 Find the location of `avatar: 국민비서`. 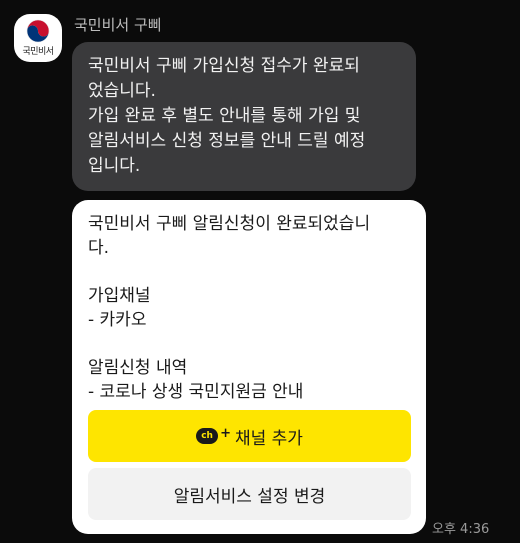

avatar: 국민비서 is located at coordinates (38, 38).